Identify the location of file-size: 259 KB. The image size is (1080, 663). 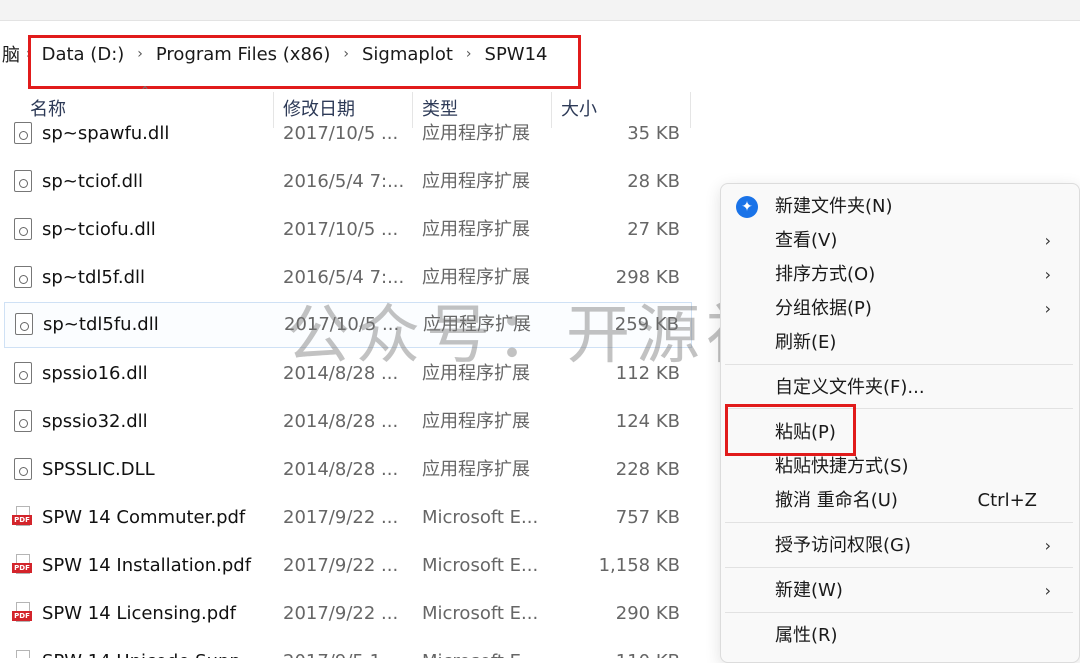
(646, 324).